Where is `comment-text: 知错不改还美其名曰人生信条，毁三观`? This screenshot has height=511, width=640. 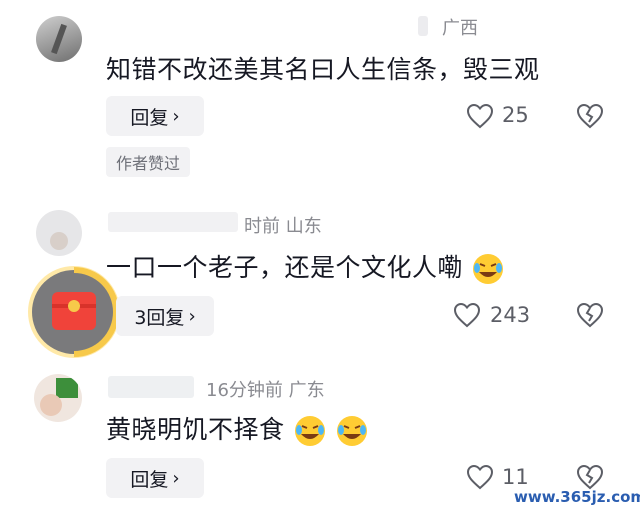 comment-text: 知错不改还美其名曰人生信条，毁三观 is located at coordinates (323, 69).